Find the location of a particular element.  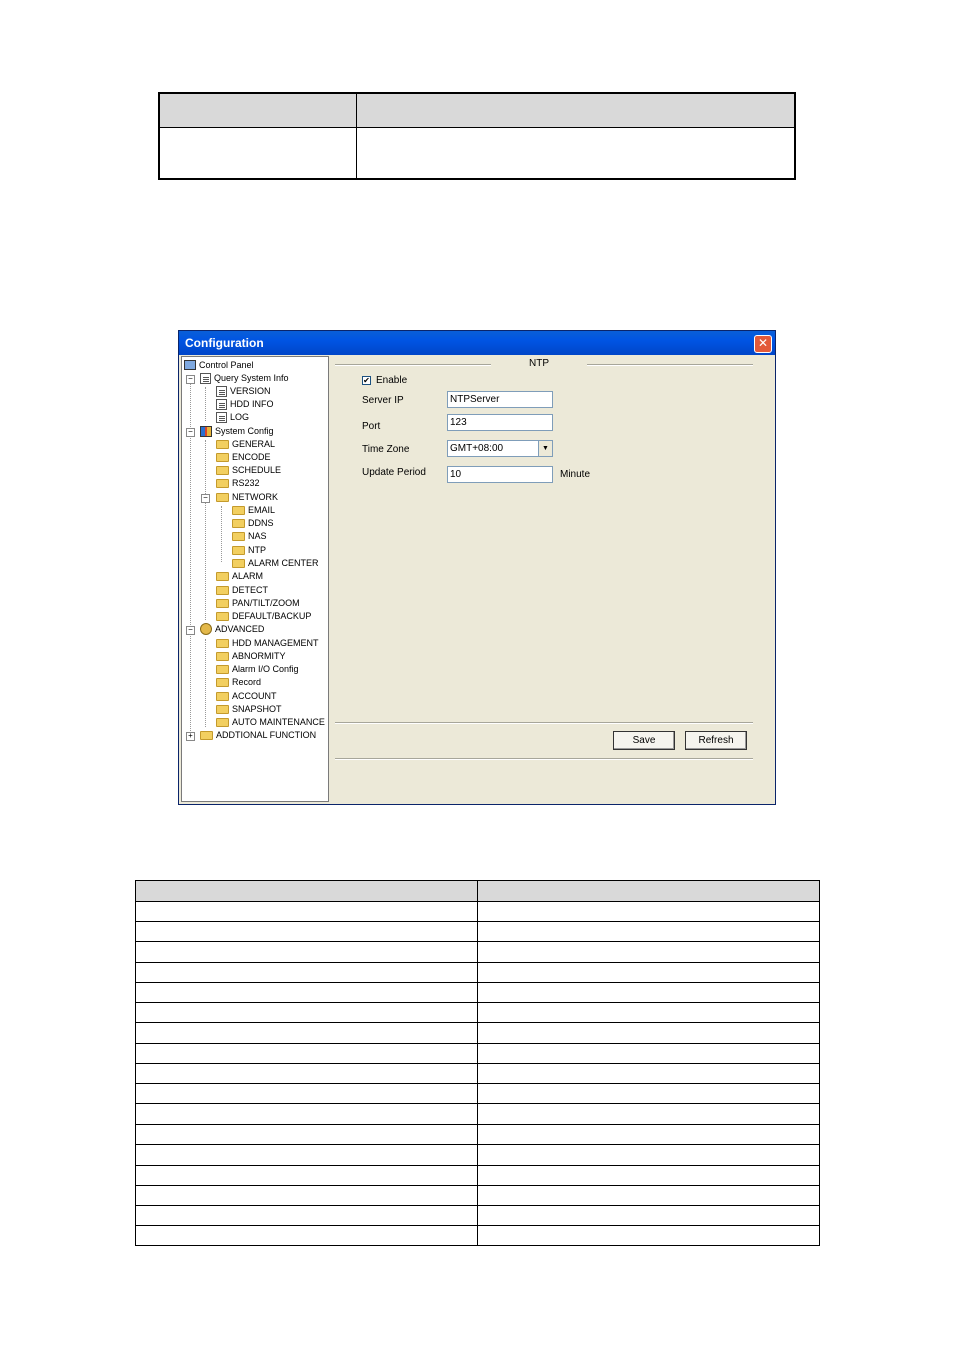

tree-item-alarm: ALARM is located at coordinates (239, 576).